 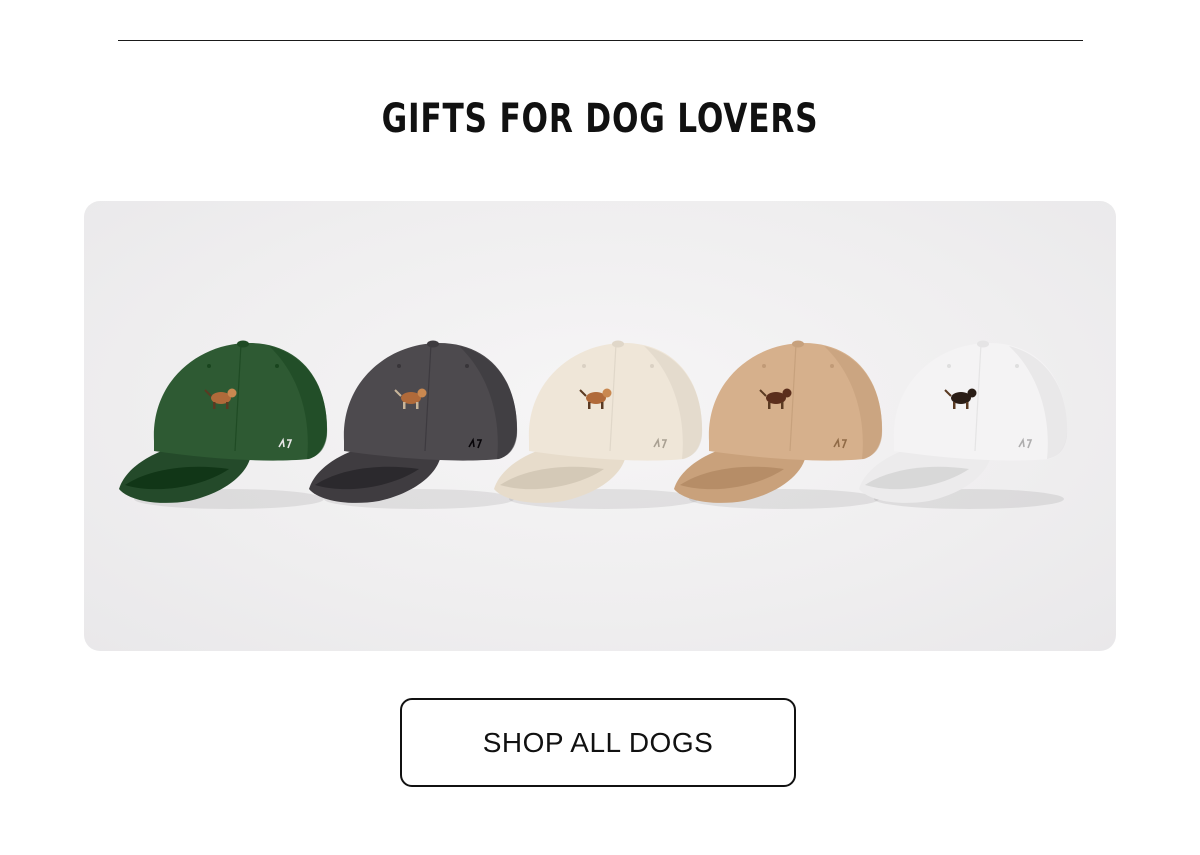 What do you see at coordinates (413, 424) in the screenshot?
I see `cap-charcoal` at bounding box center [413, 424].